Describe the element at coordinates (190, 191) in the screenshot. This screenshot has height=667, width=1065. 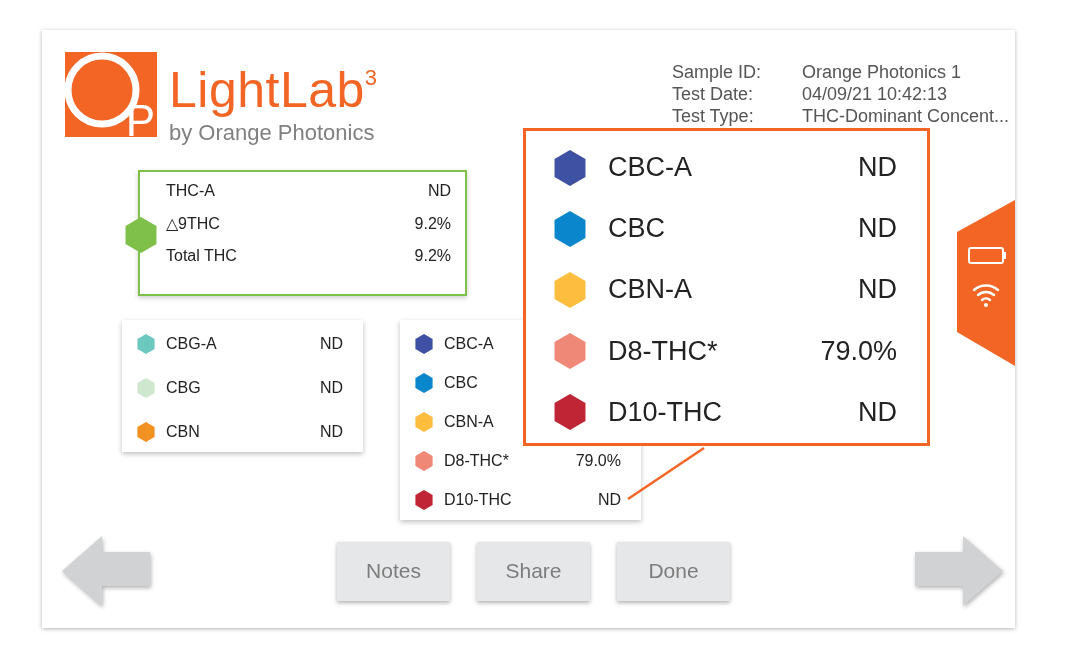
I see `compound-name: THC-A` at that location.